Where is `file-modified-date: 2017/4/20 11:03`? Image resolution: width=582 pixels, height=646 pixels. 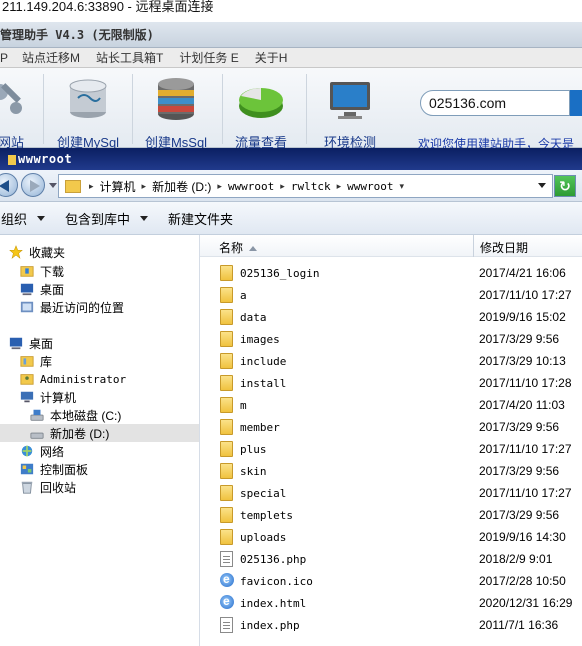
file-modified-date: 2017/4/20 11:03 is located at coordinates (522, 405).